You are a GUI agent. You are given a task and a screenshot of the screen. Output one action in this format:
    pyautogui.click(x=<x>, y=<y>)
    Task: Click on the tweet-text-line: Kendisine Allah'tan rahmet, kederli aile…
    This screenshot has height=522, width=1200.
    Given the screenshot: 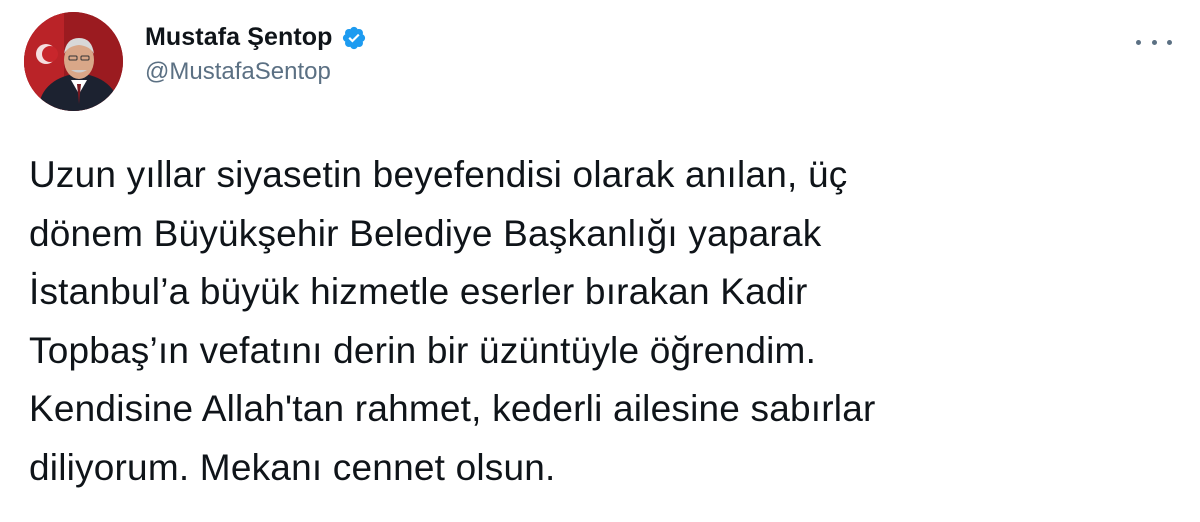 What is the action you would take?
    pyautogui.click(x=452, y=408)
    